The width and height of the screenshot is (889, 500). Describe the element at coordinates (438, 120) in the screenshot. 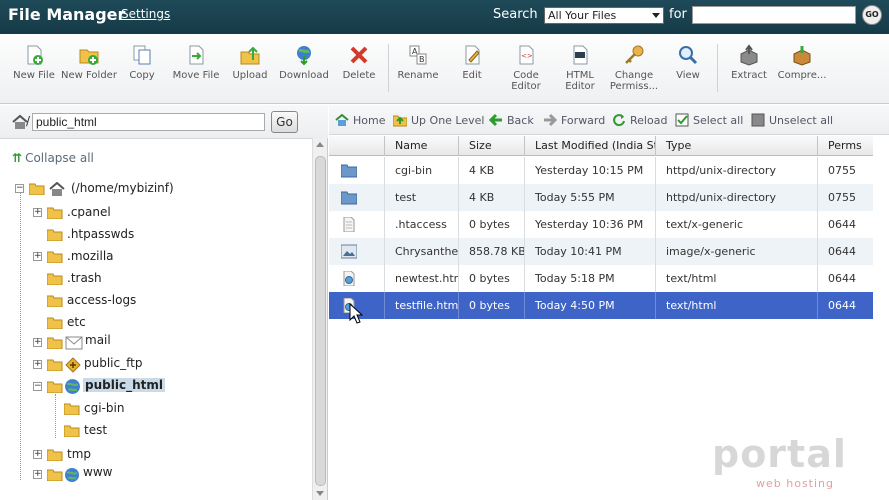

I see `up-one-level-button: Up One Level` at that location.